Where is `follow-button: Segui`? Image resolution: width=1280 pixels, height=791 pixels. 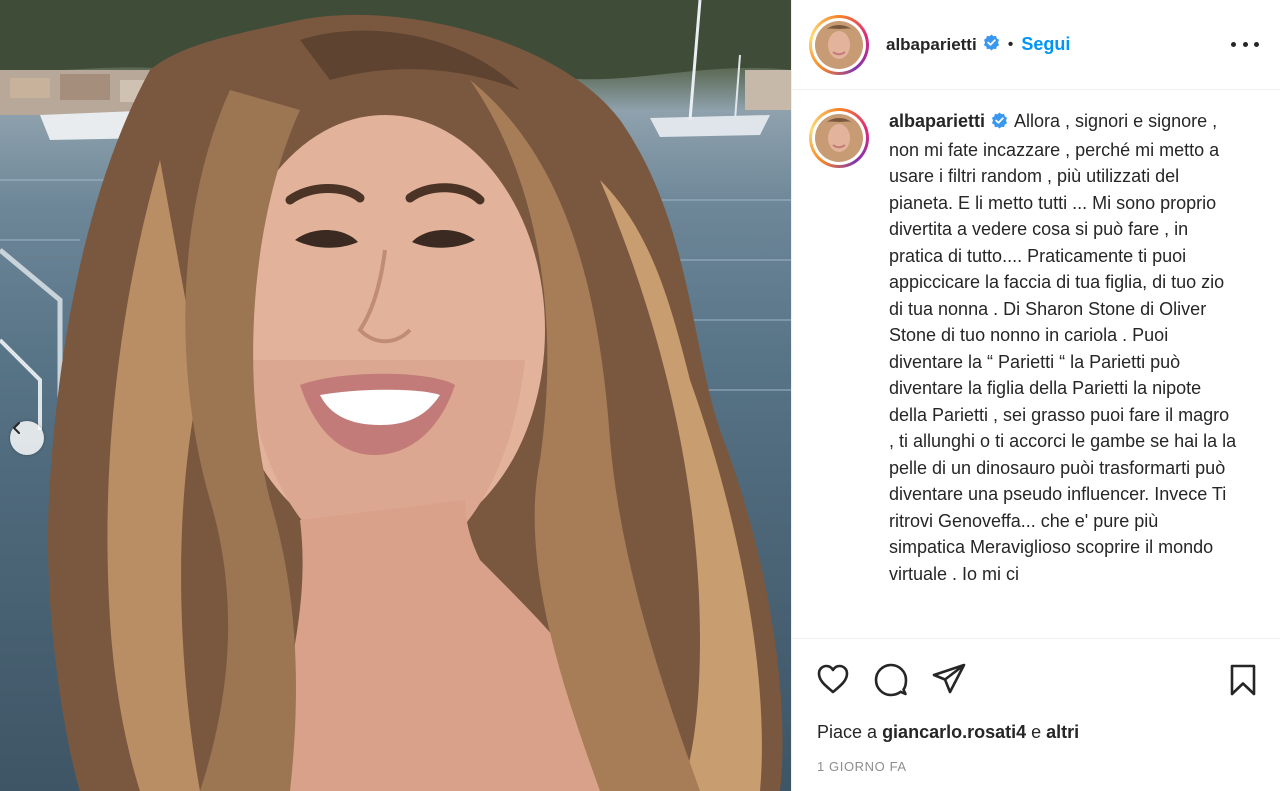
follow-button: Segui is located at coordinates (1045, 44).